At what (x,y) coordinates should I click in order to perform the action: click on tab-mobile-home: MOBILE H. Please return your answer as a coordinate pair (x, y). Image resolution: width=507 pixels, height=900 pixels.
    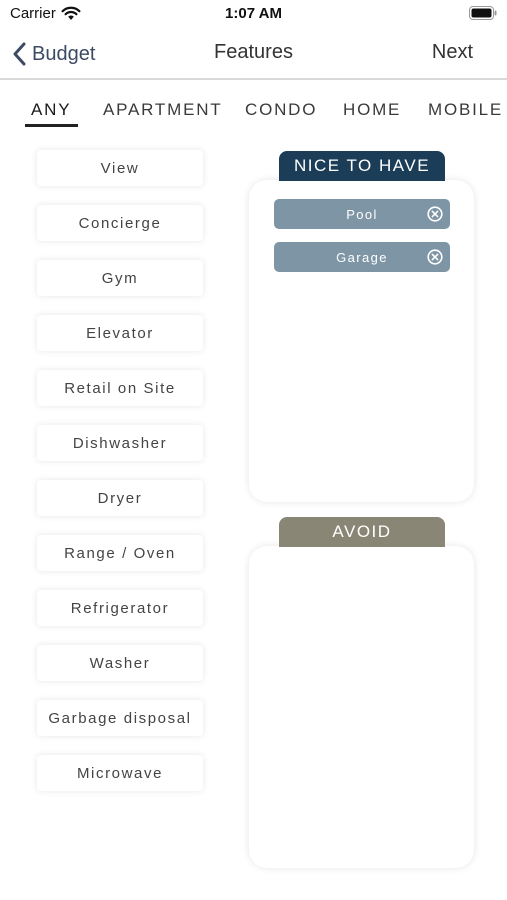
    Looking at the image, I should click on (467, 110).